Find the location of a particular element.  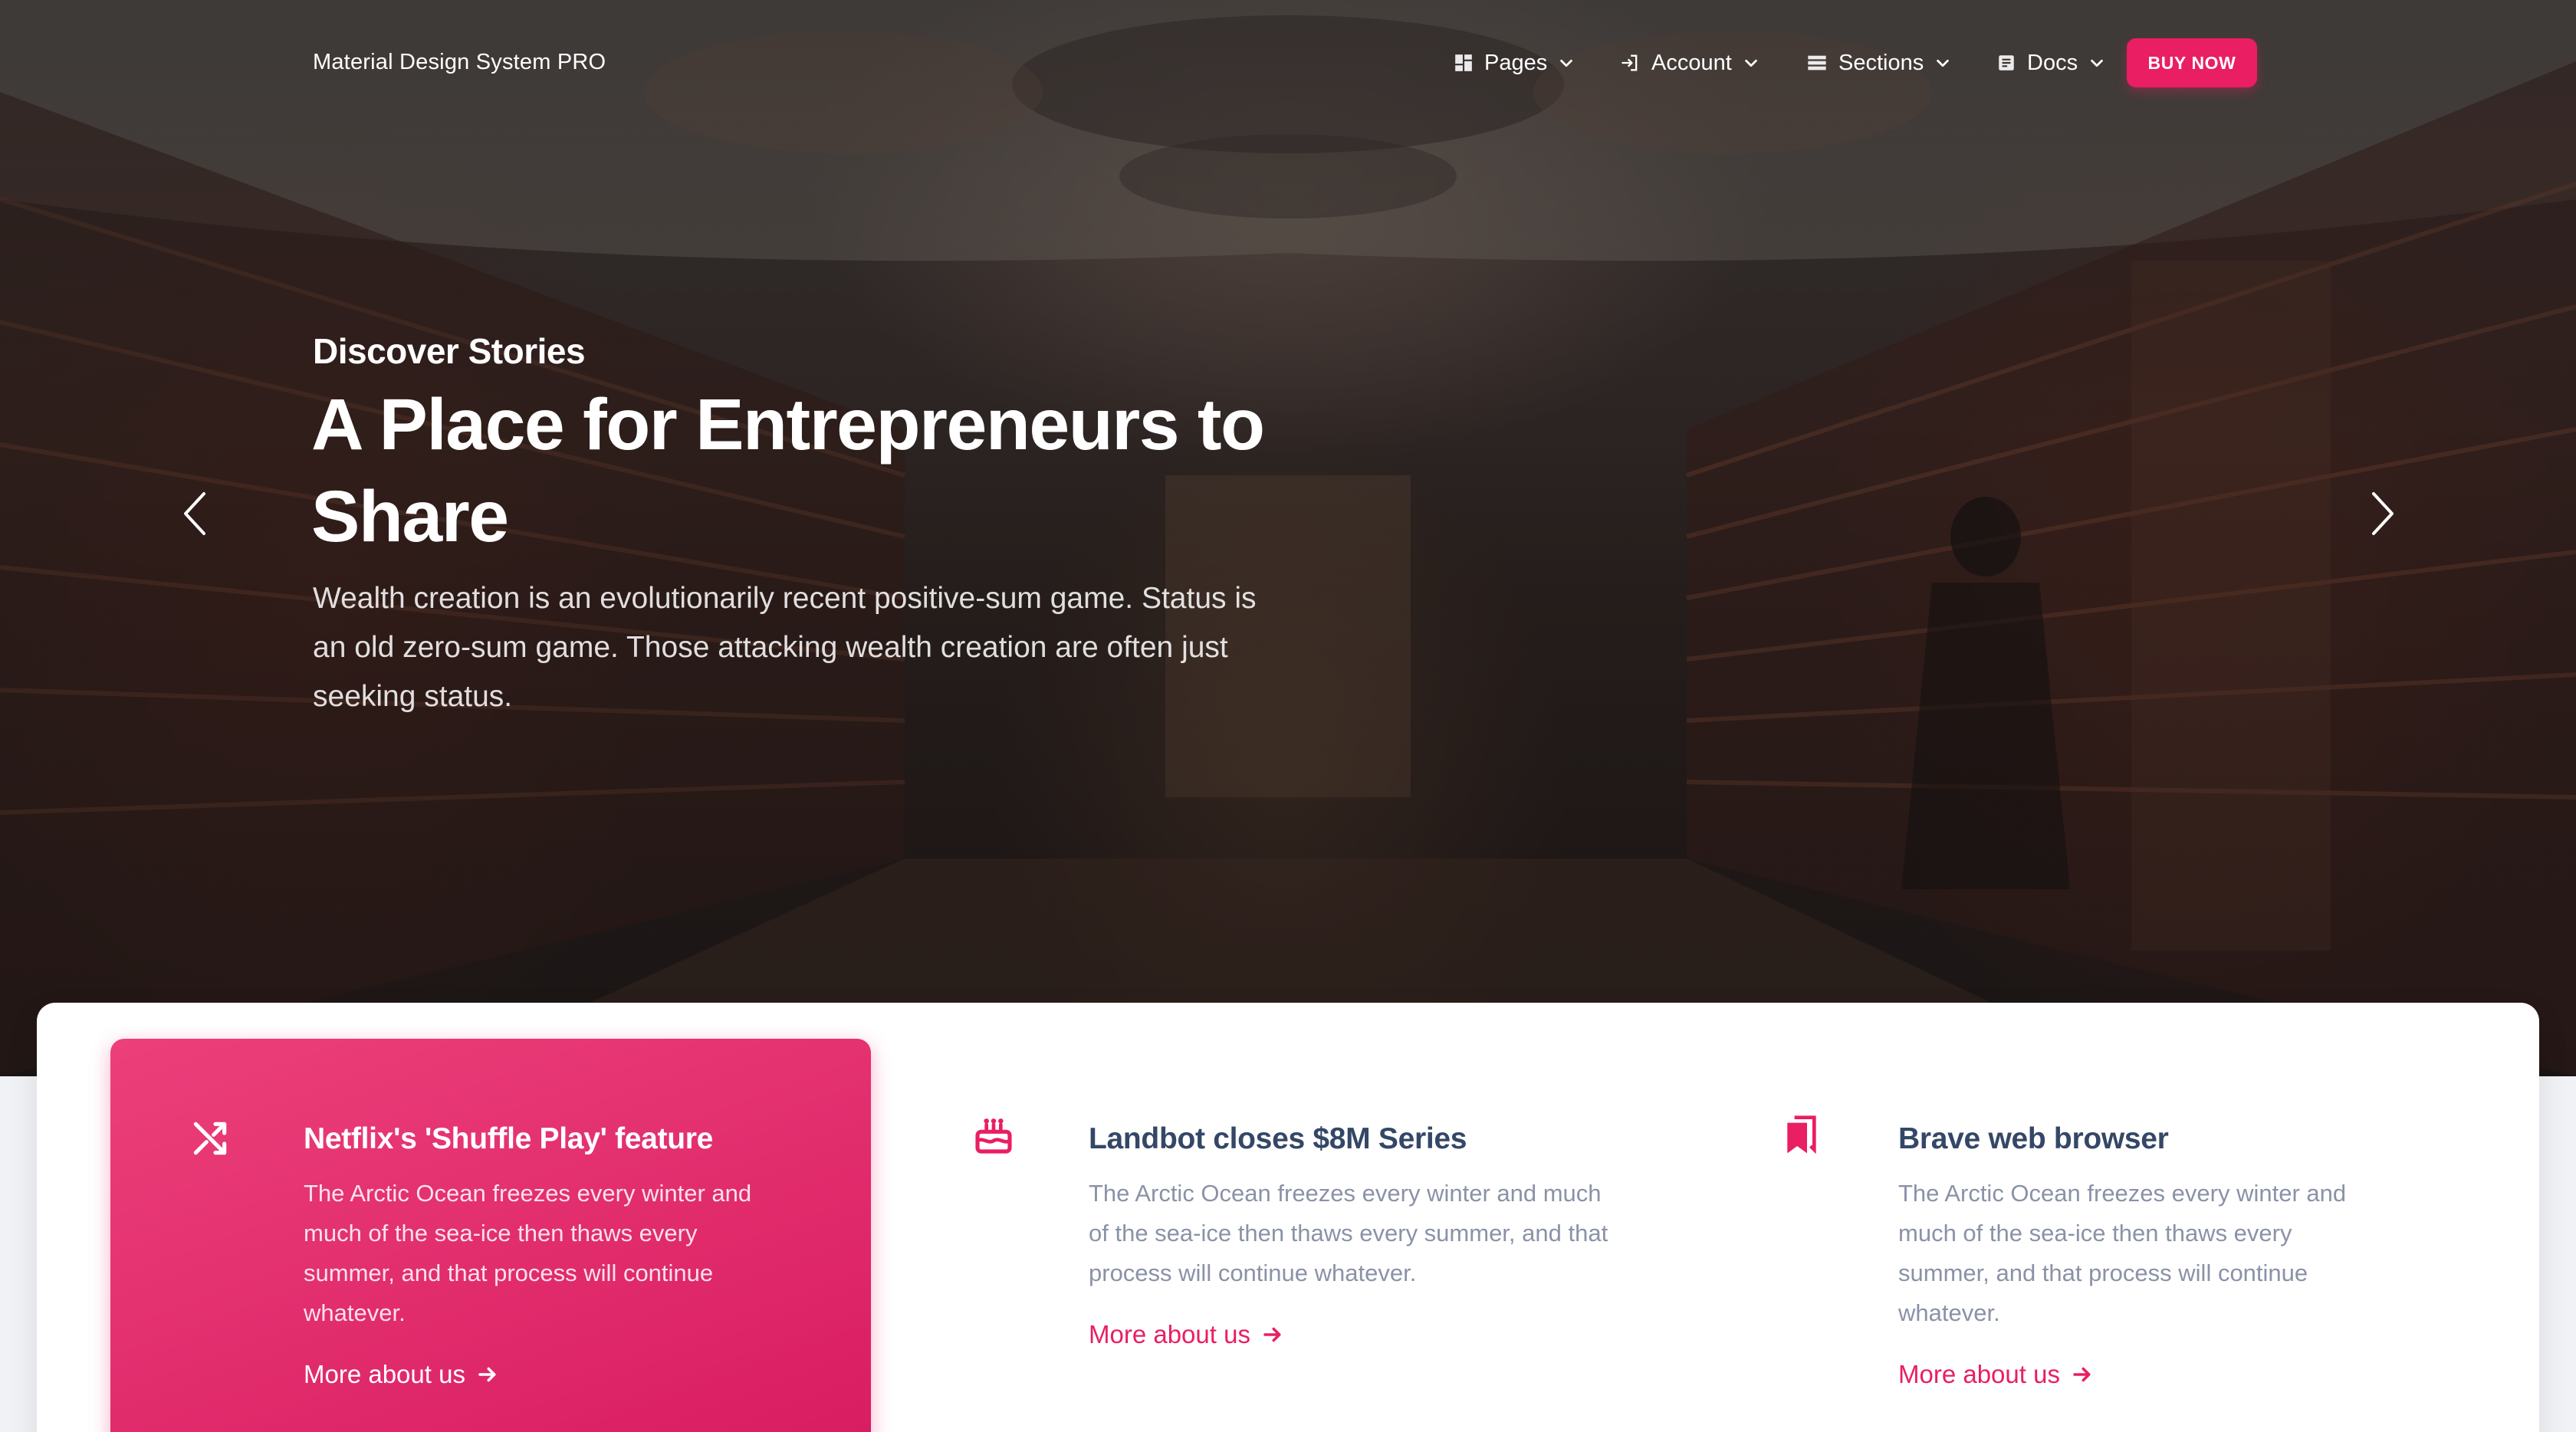

article-icon is located at coordinates (2007, 63).